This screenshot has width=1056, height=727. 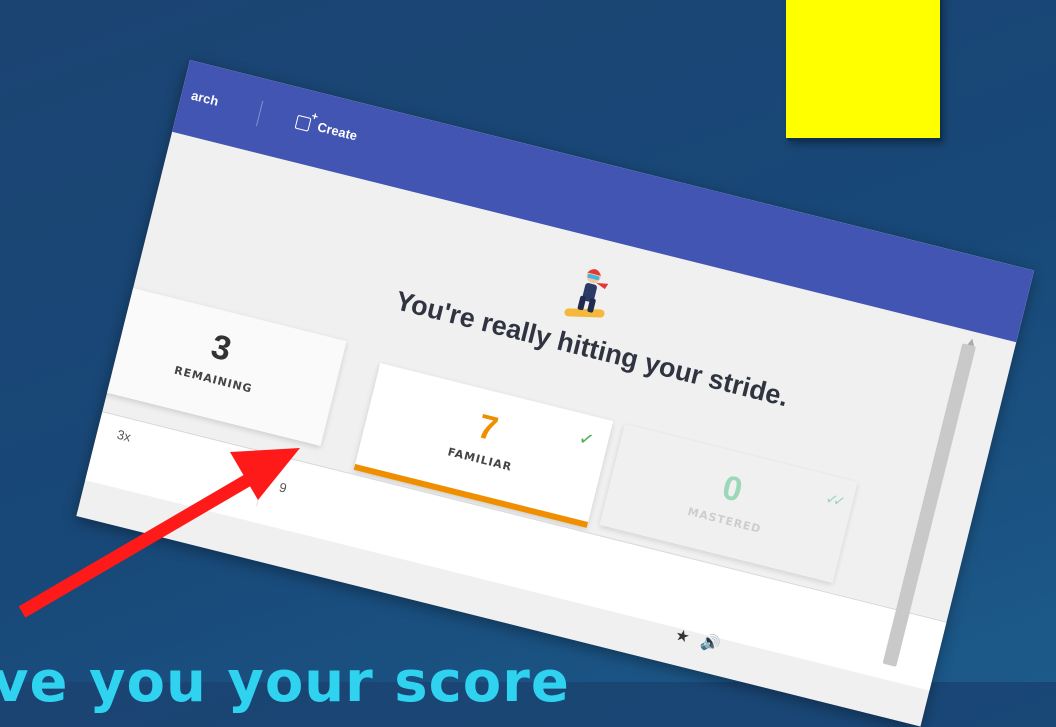 What do you see at coordinates (285, 682) in the screenshot?
I see `caption-text: ve you your score` at bounding box center [285, 682].